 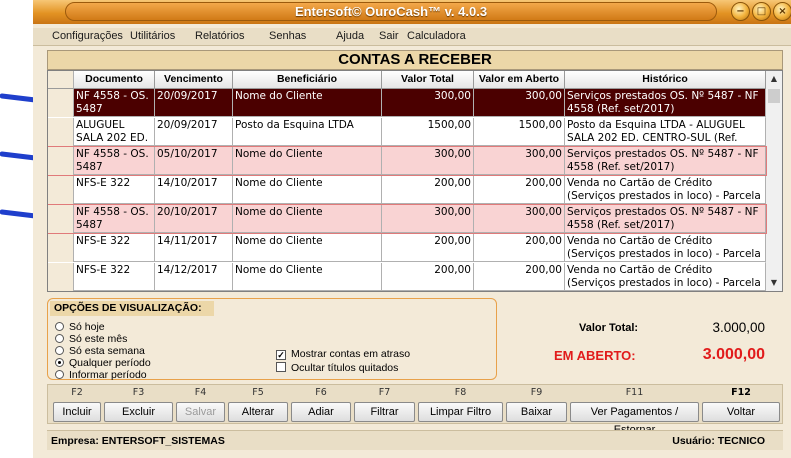 I want to click on column-header-beneficiario: Beneficiário, so click(x=307, y=80).